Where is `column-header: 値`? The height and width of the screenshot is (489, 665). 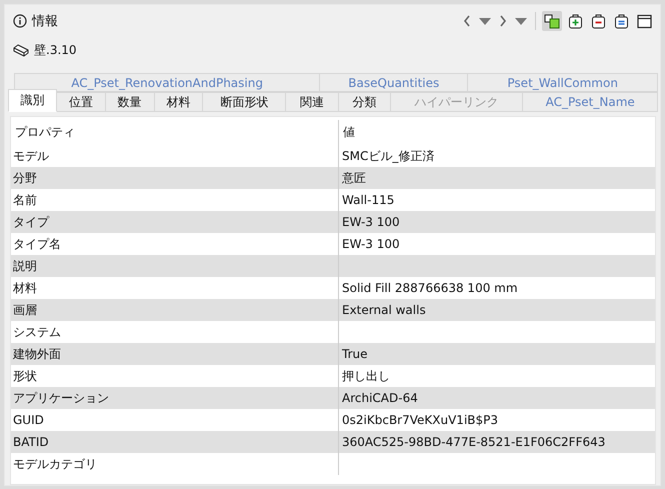
column-header: 値 is located at coordinates (497, 132).